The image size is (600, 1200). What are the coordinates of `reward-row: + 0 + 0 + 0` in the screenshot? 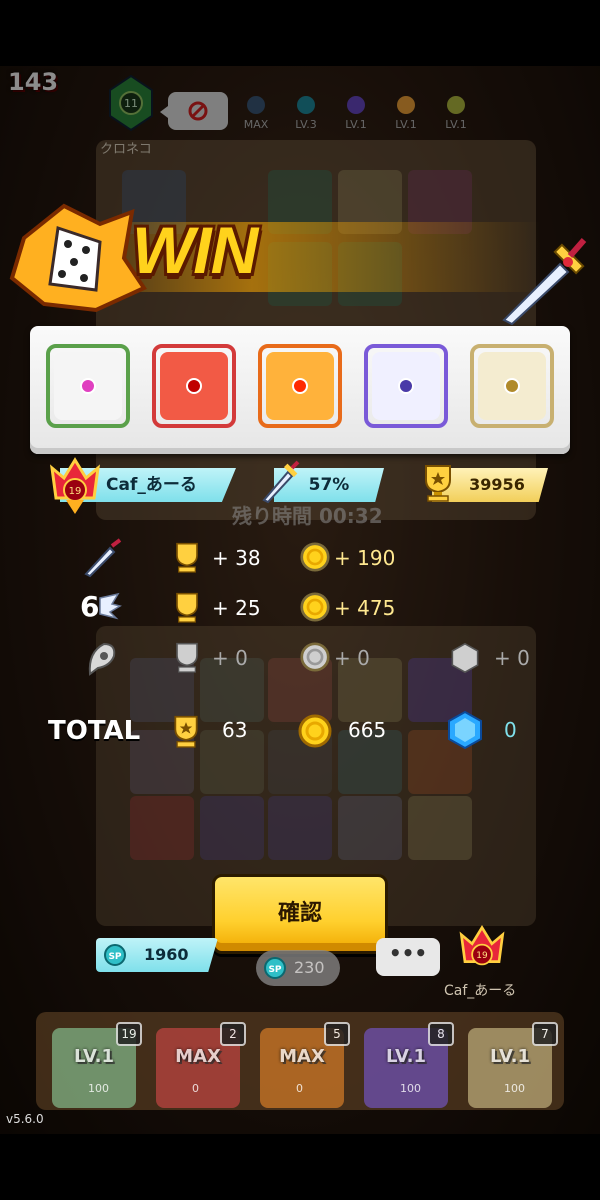 It's located at (300, 658).